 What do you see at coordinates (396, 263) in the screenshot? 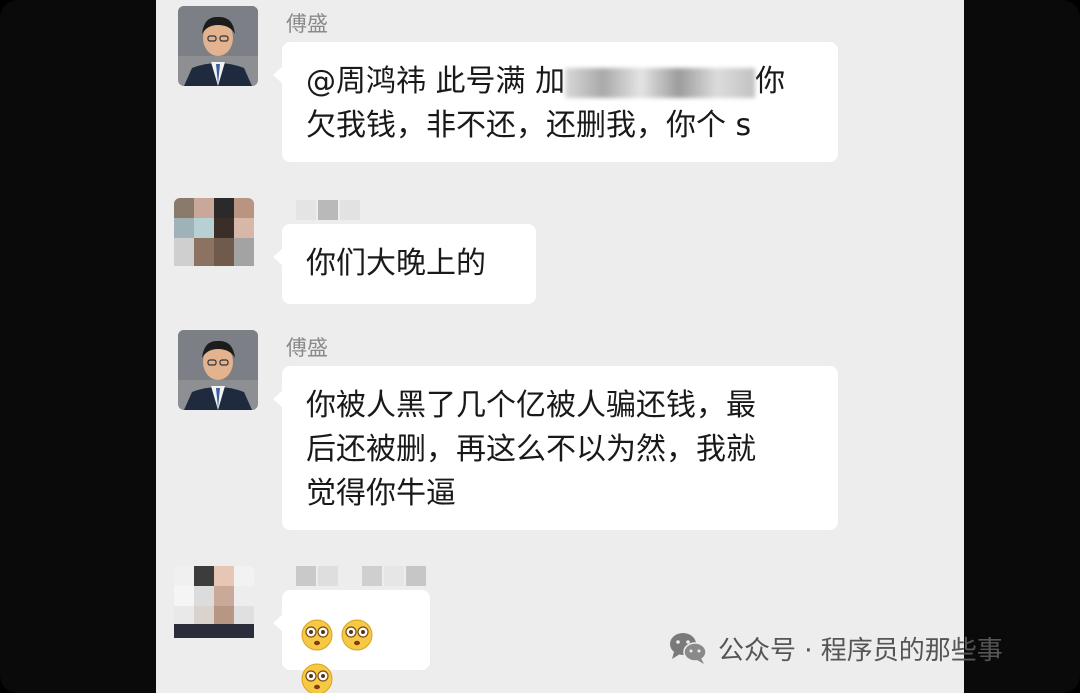
I see `message-text: 你们大晚上的` at bounding box center [396, 263].